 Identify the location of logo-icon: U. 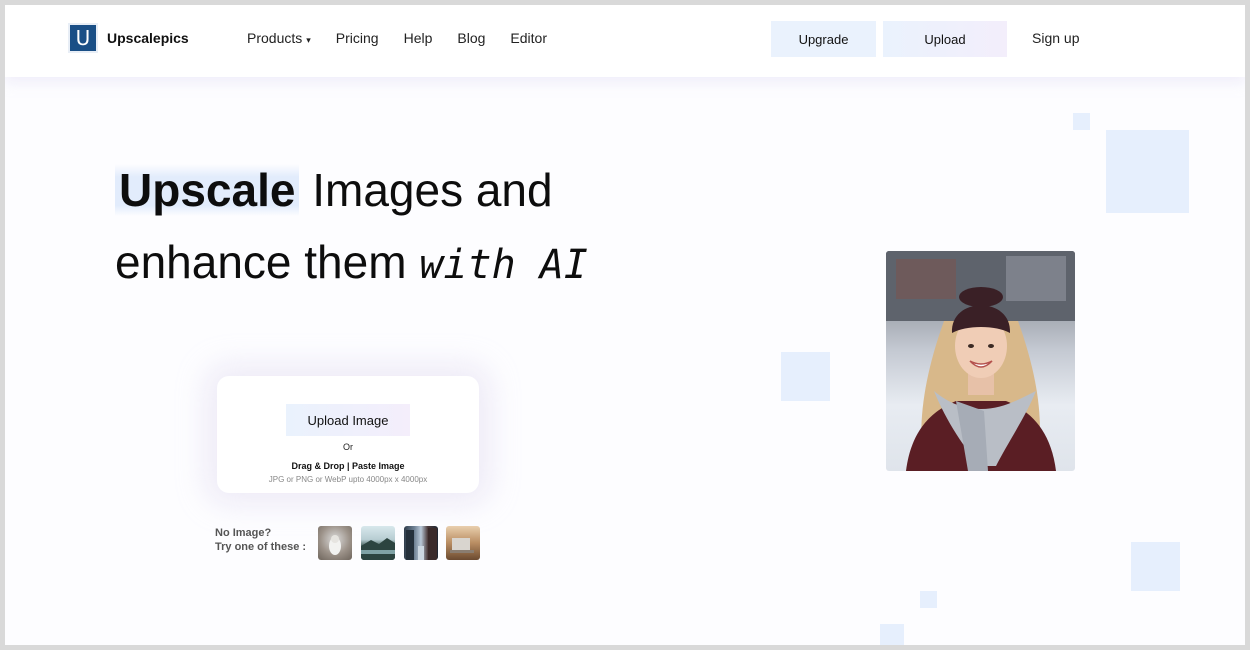
(83, 38).